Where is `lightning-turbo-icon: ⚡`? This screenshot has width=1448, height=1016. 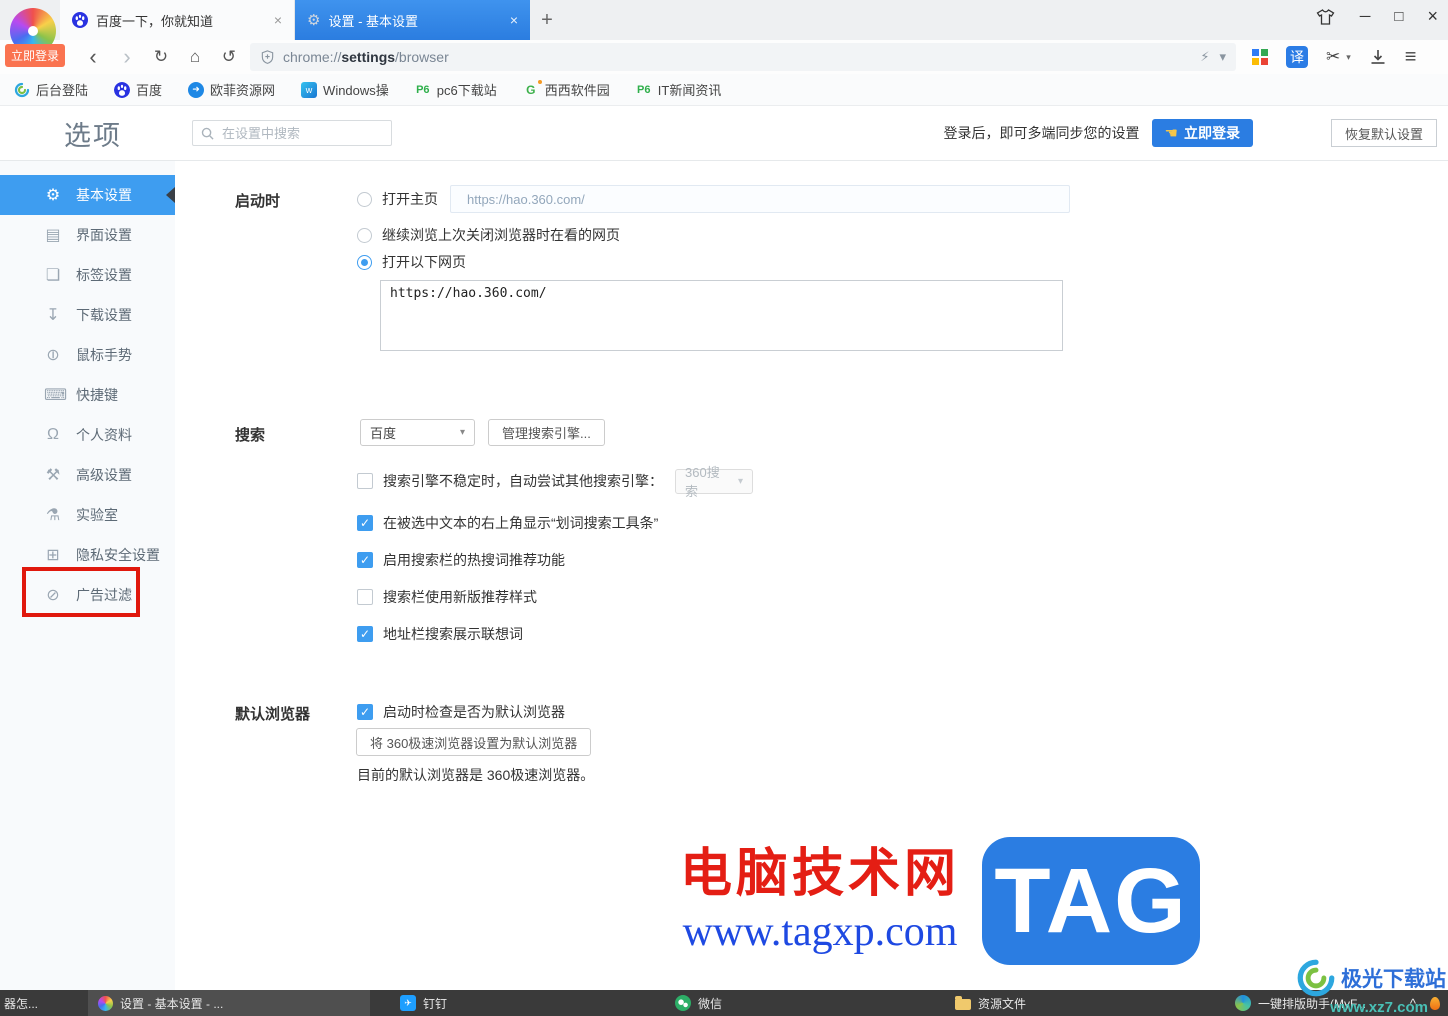
lightning-turbo-icon: ⚡ is located at coordinates (1204, 57).